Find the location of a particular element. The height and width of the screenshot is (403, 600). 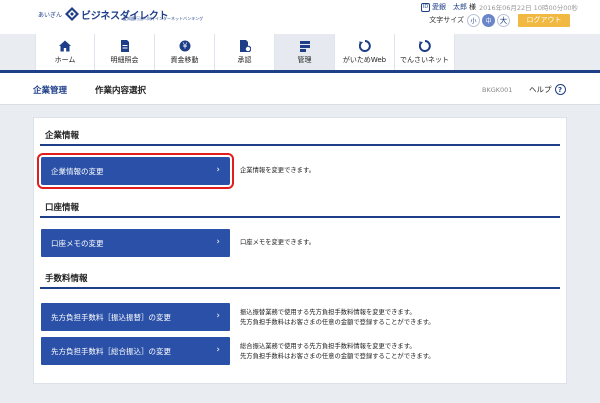

screen-id: BKGK001 is located at coordinates (497, 90).